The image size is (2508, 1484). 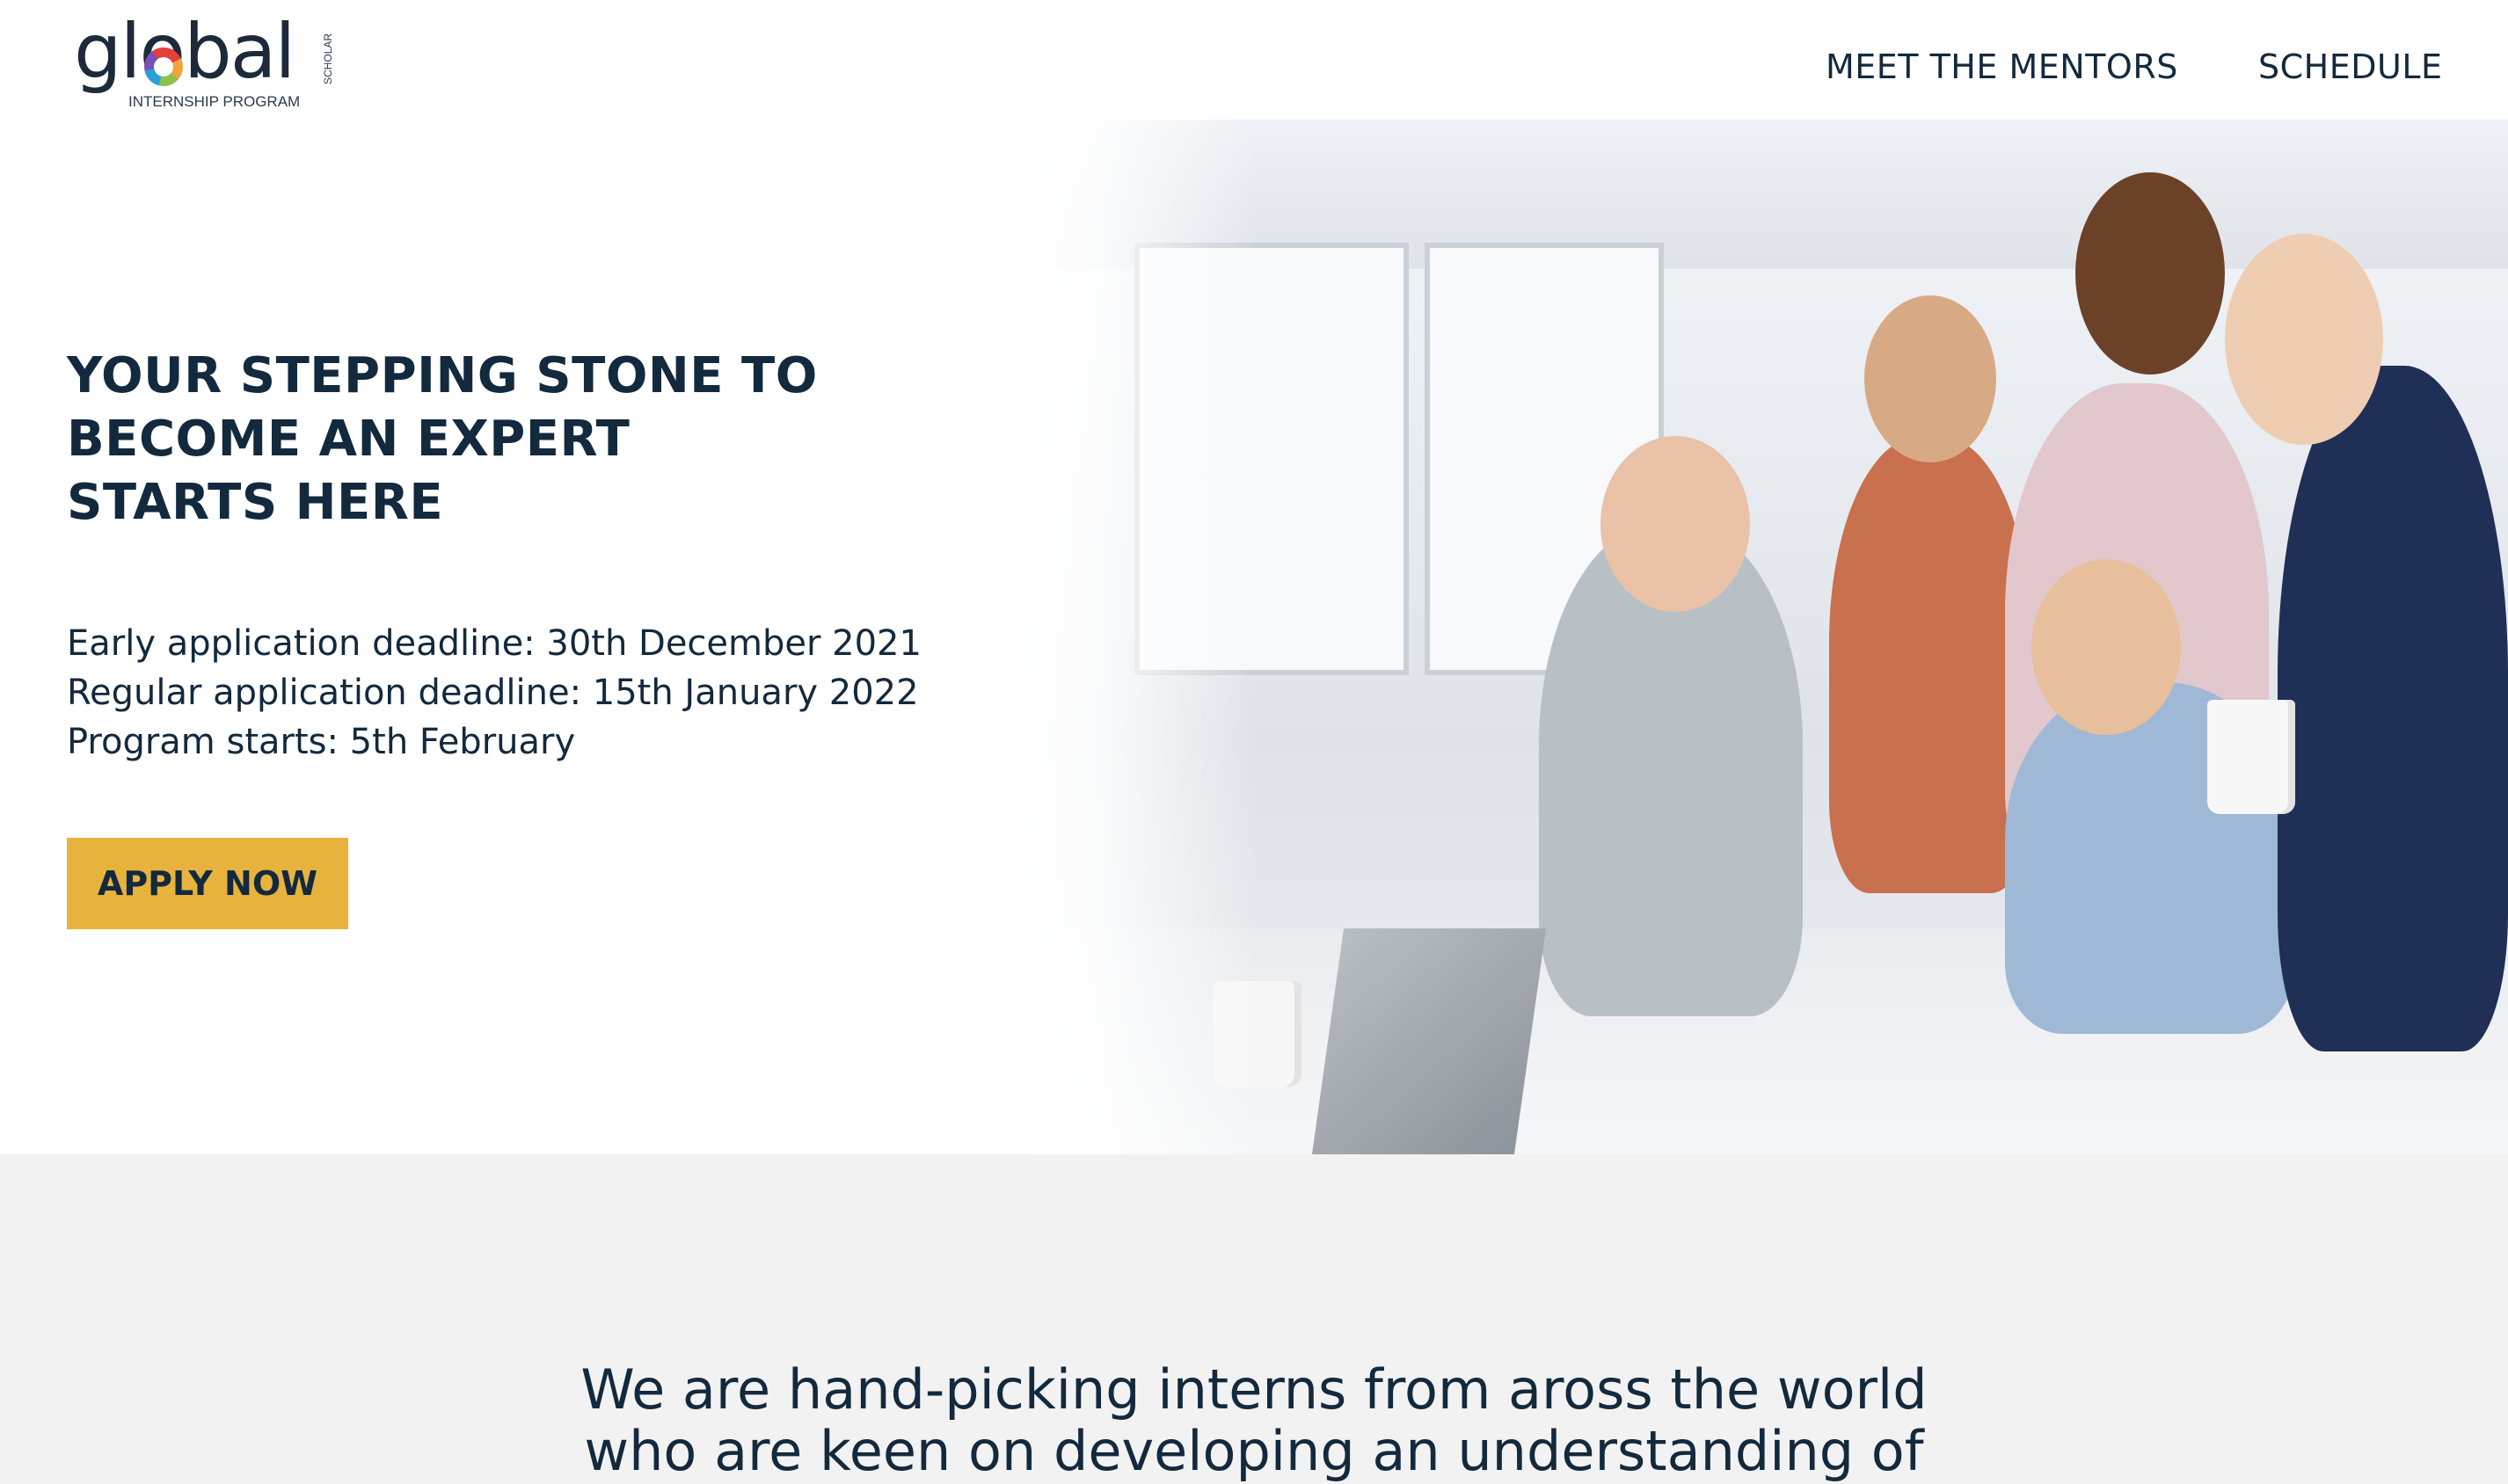 What do you see at coordinates (184, 52) in the screenshot?
I see `logo-wordmark: global` at bounding box center [184, 52].